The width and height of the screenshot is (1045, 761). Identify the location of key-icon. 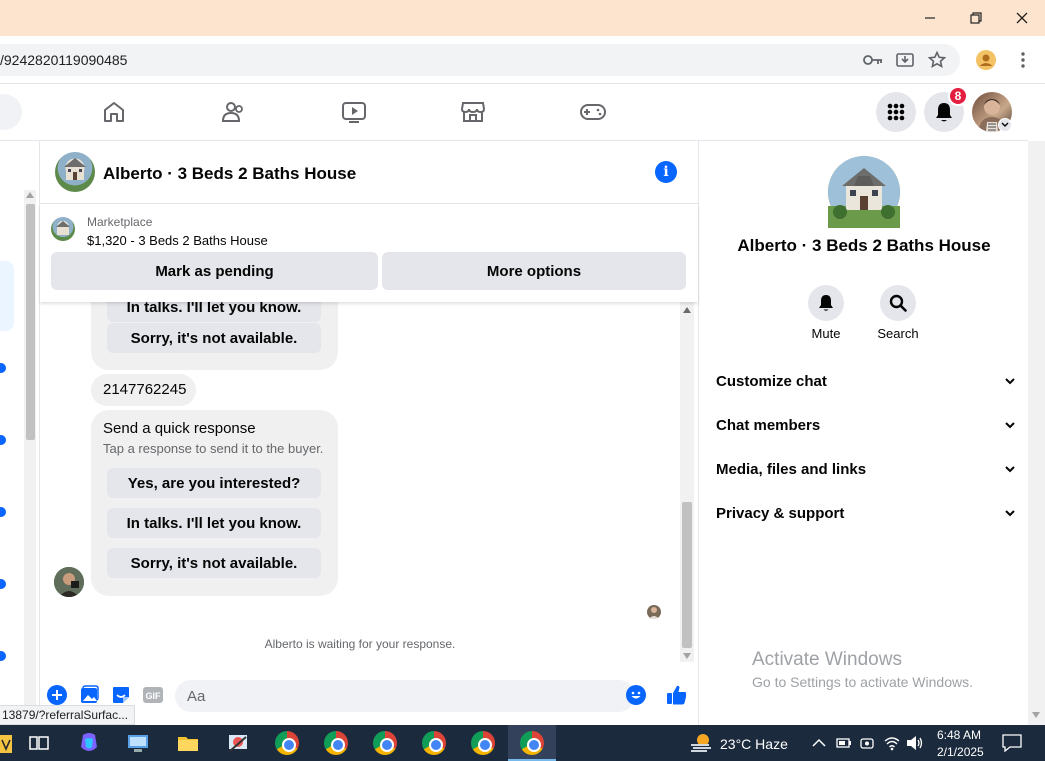
(873, 60).